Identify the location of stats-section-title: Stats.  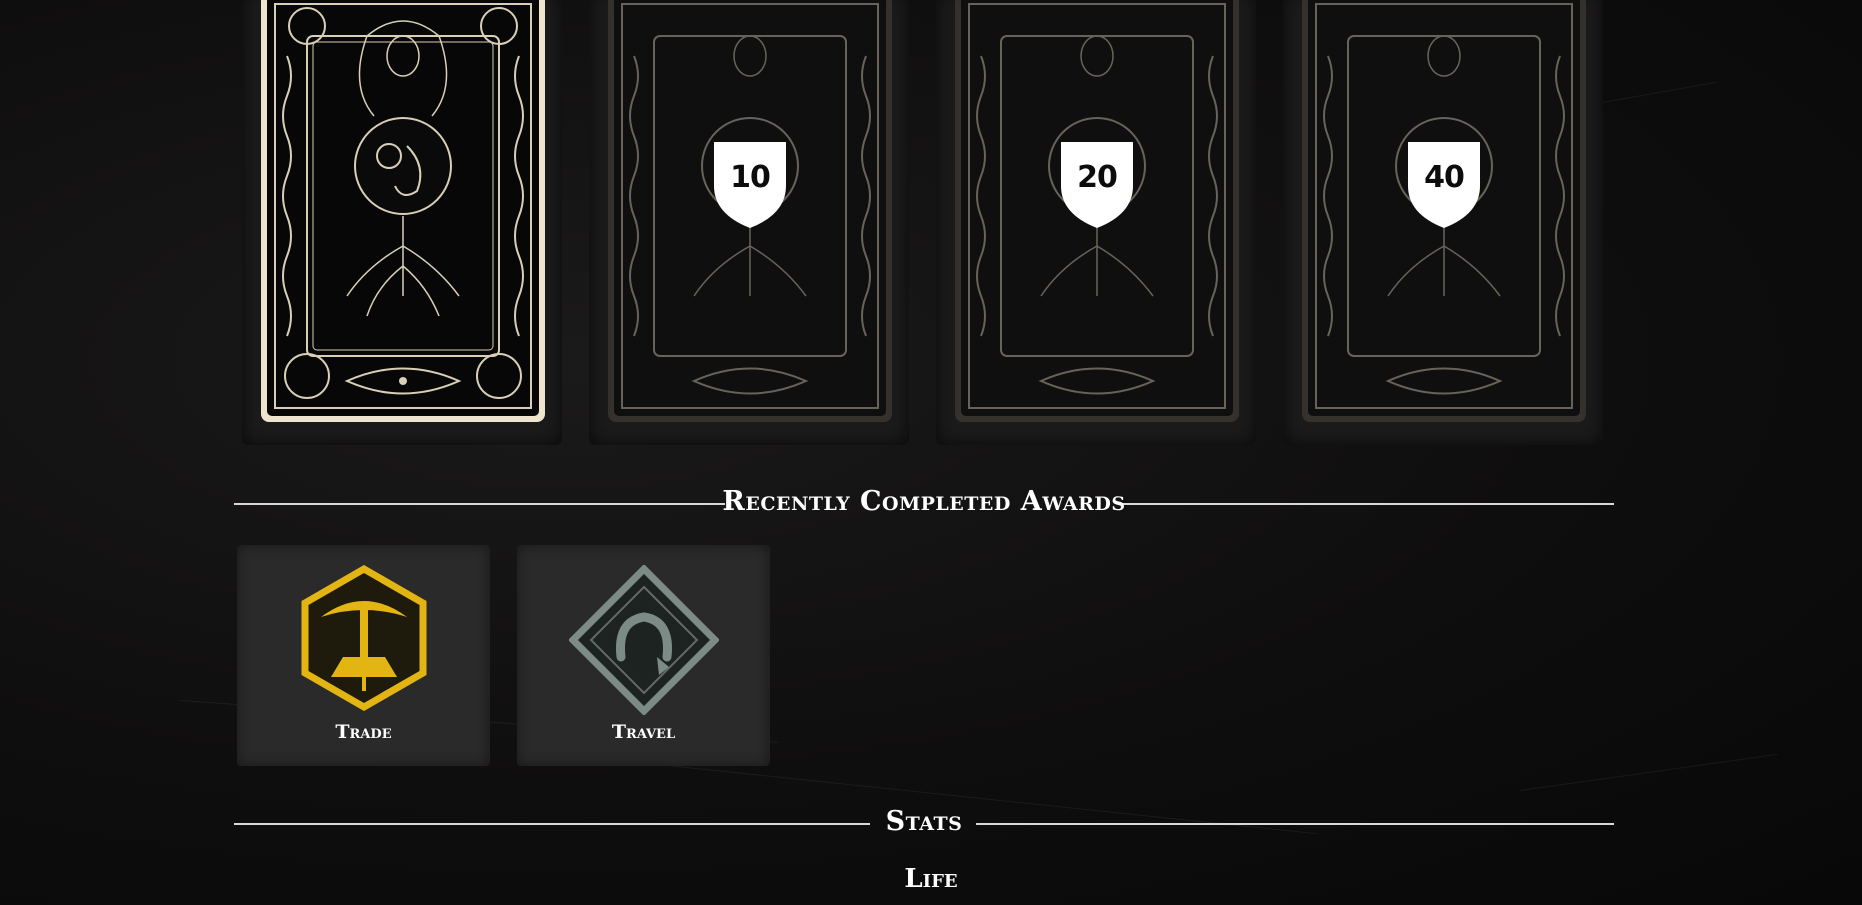
(924, 821).